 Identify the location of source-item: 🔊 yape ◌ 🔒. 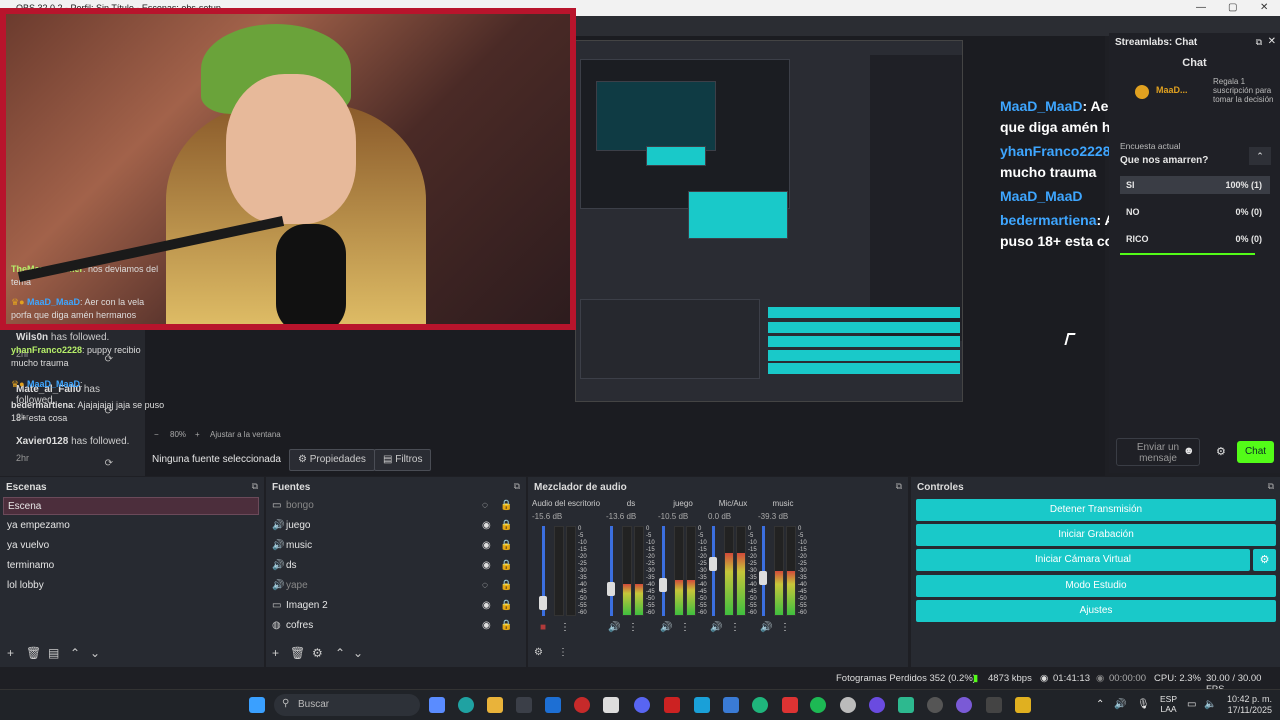
(397, 586).